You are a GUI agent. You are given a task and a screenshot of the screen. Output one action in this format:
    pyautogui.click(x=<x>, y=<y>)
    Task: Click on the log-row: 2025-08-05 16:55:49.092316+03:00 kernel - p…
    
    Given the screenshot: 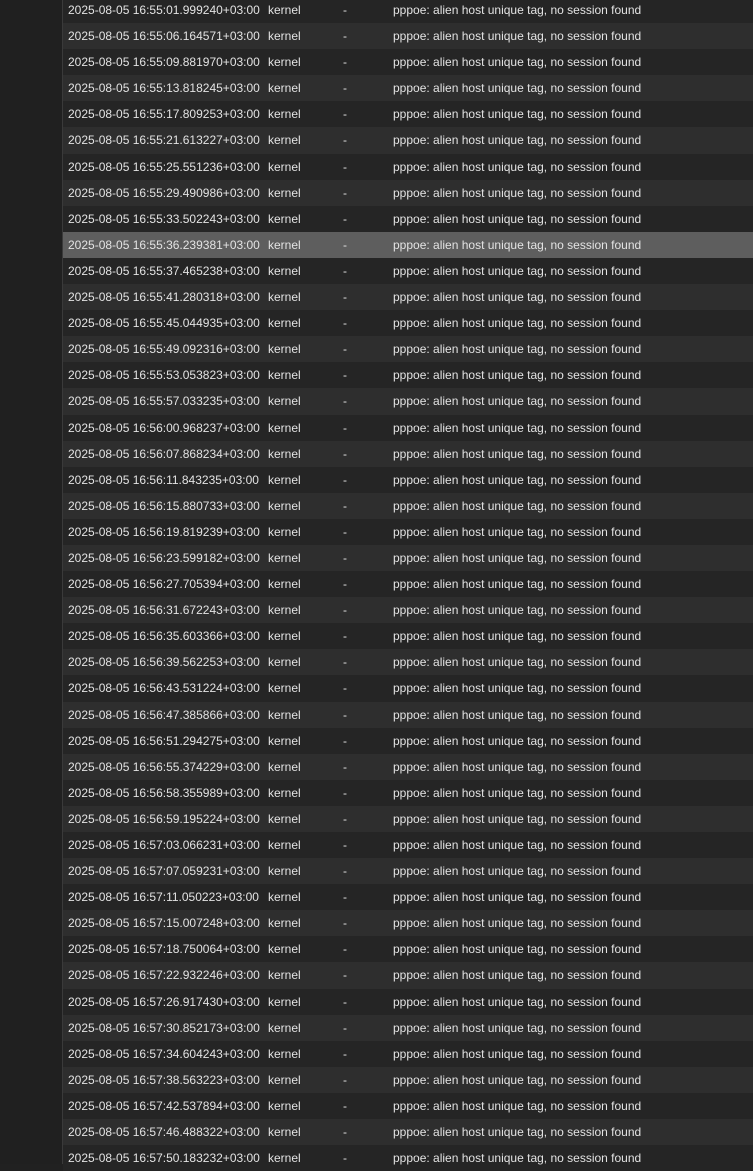 What is the action you would take?
    pyautogui.click(x=408, y=349)
    